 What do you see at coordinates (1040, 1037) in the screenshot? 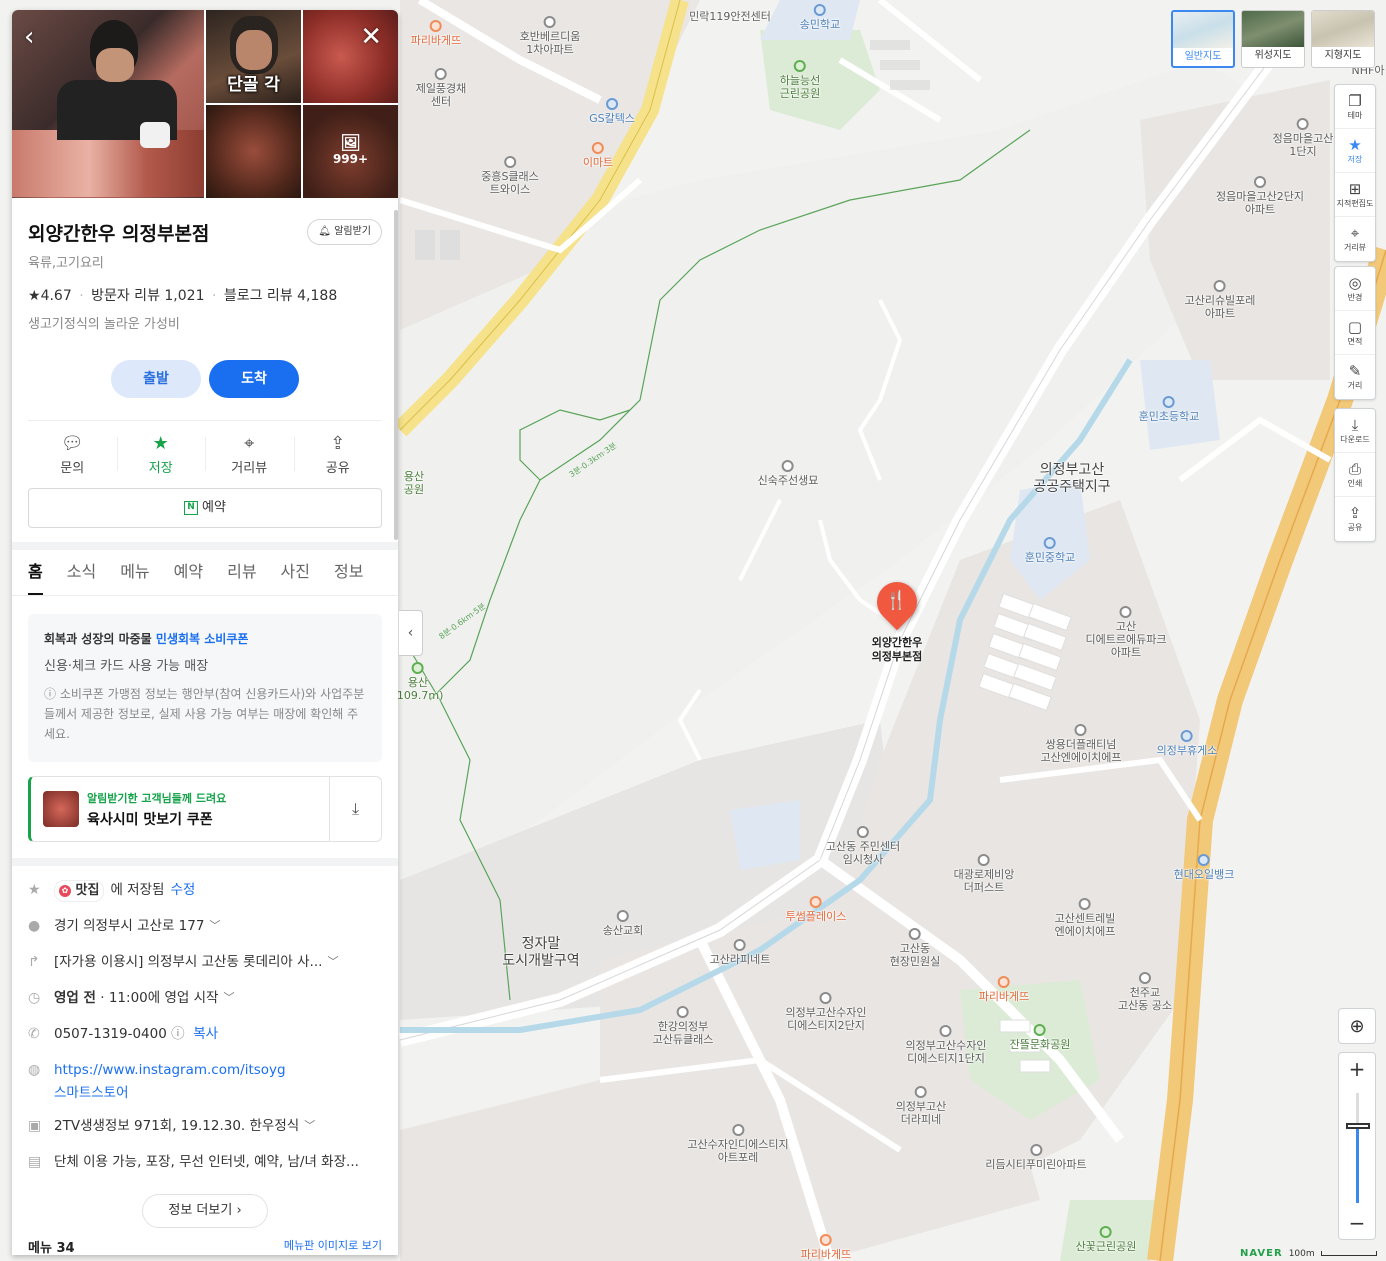
I see `poi-label: 잔뜰문화공원` at bounding box center [1040, 1037].